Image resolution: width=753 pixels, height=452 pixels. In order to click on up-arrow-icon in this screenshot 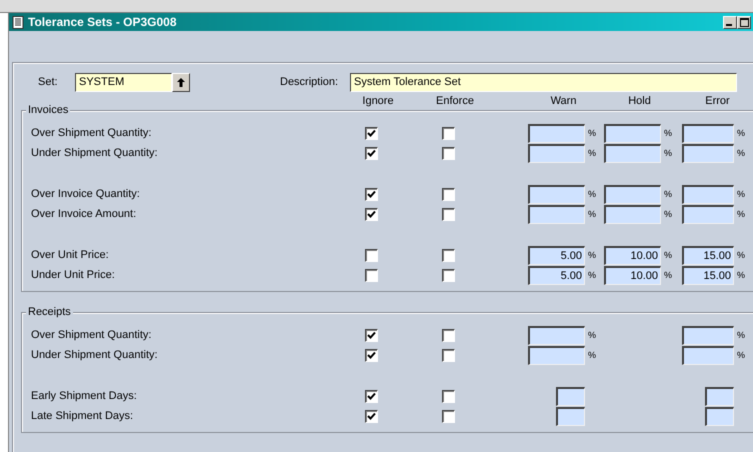, I will do `click(181, 82)`.